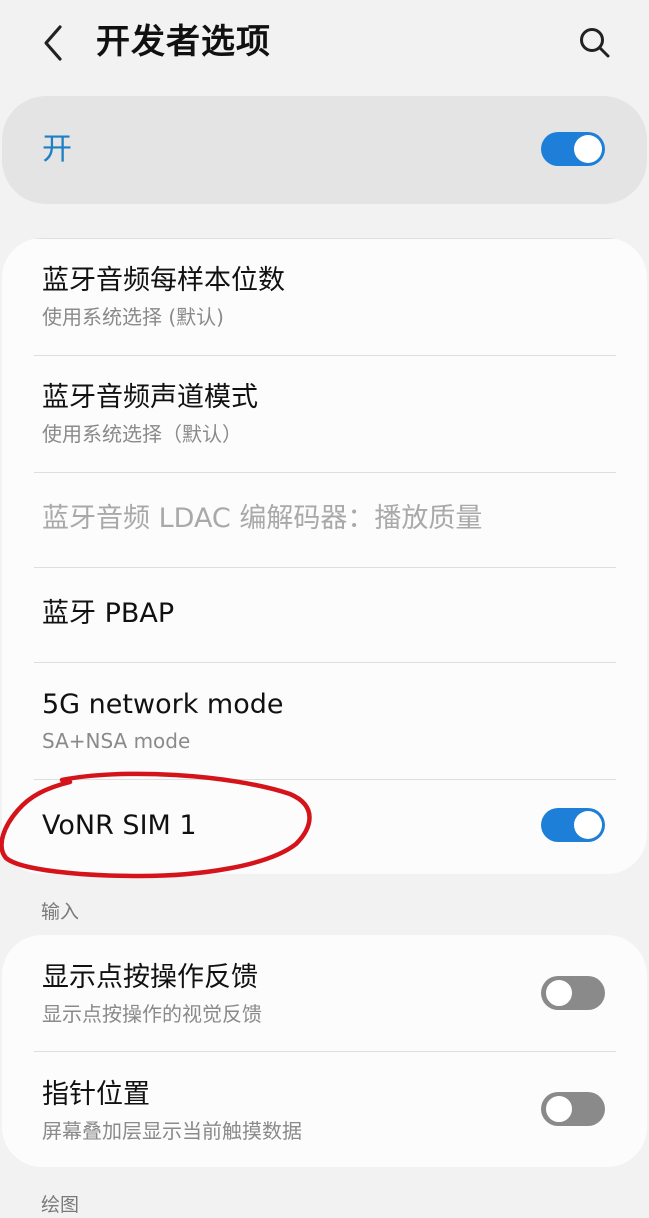 The width and height of the screenshot is (649, 1218). What do you see at coordinates (324, 993) in the screenshot?
I see `setting-show-taps: 显示点按操作反馈 显示点按操作的视觉反馈` at bounding box center [324, 993].